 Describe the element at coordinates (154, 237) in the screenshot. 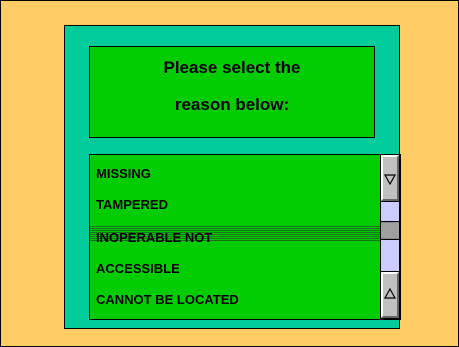

I see `reason-item-inoperable-not: INOPERABLE NOT` at that location.